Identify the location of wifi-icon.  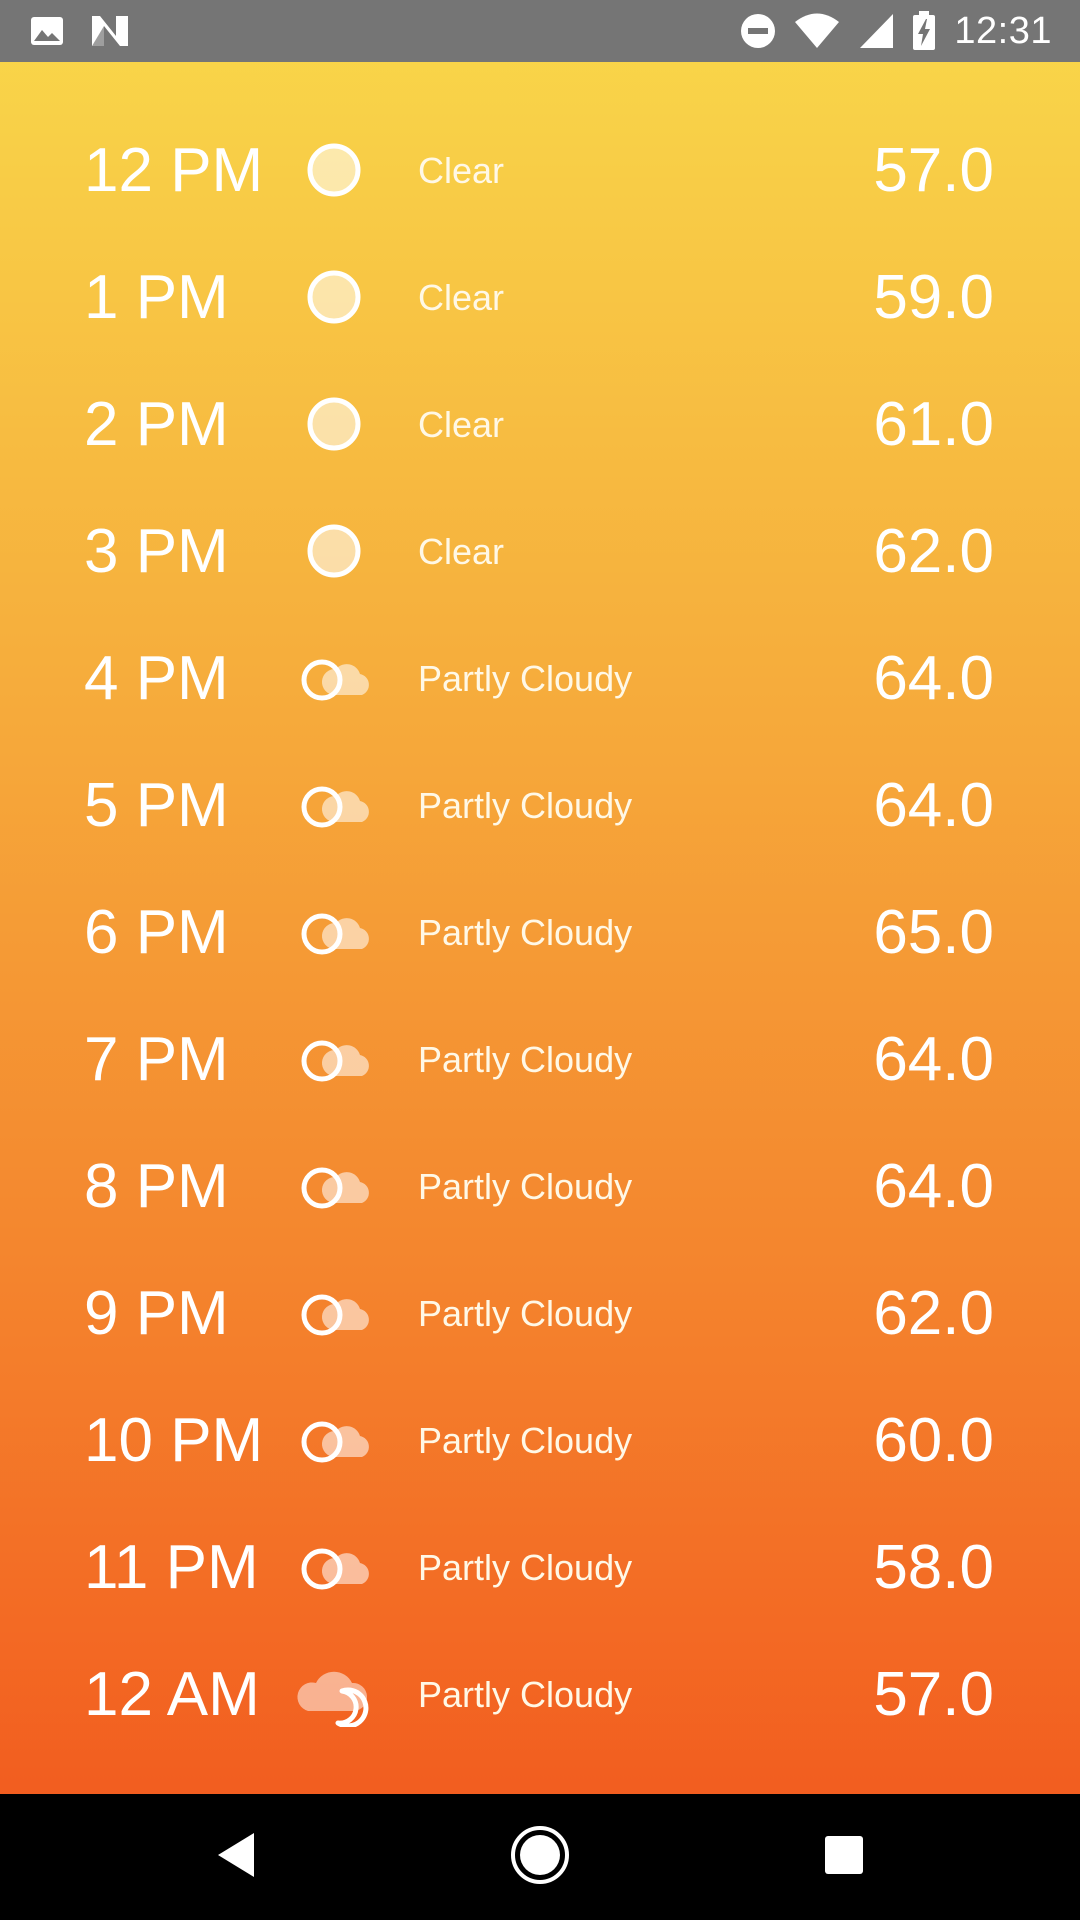
(817, 31).